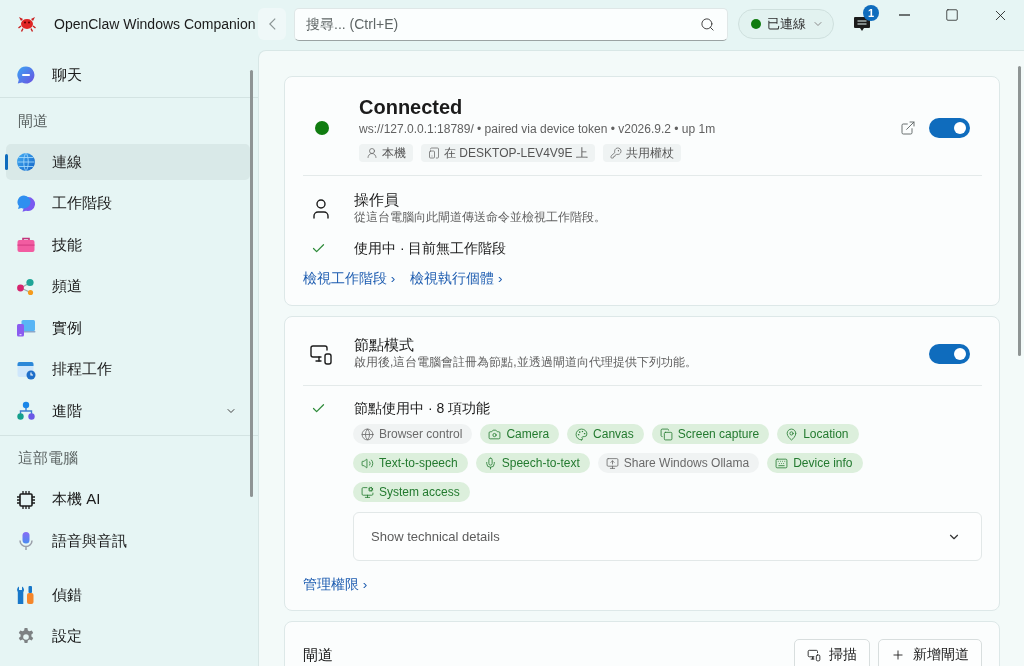  Describe the element at coordinates (128, 499) in the screenshot. I see `sidebar-item: 本機 AI` at that location.